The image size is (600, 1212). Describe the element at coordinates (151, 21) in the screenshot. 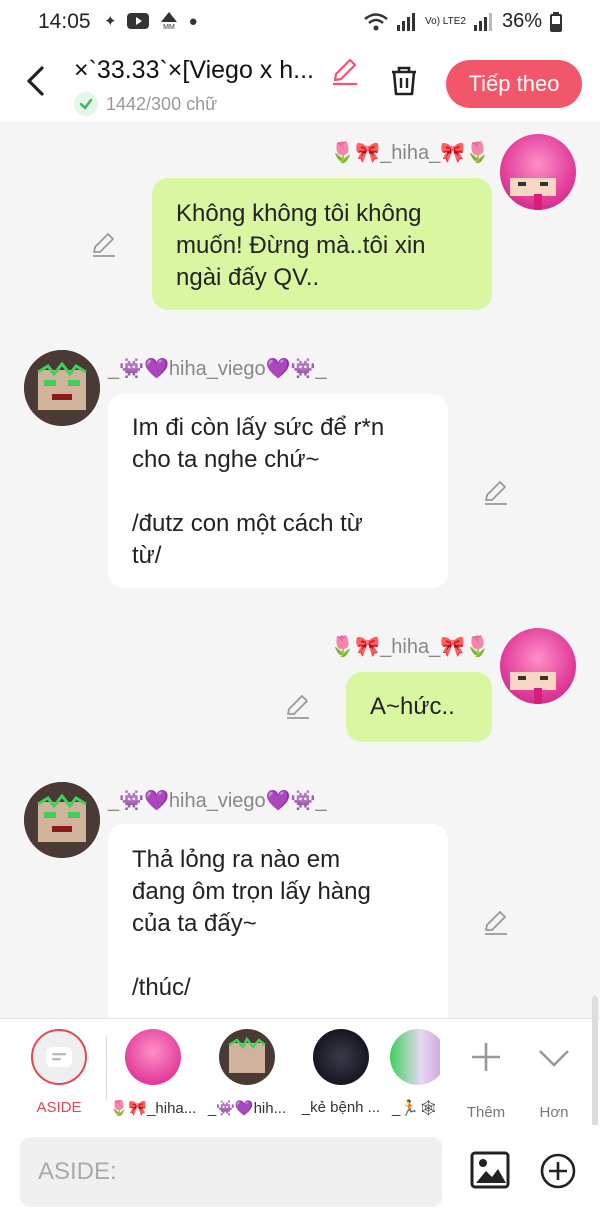

I see `notification-icons: ✦ MM ●` at that location.